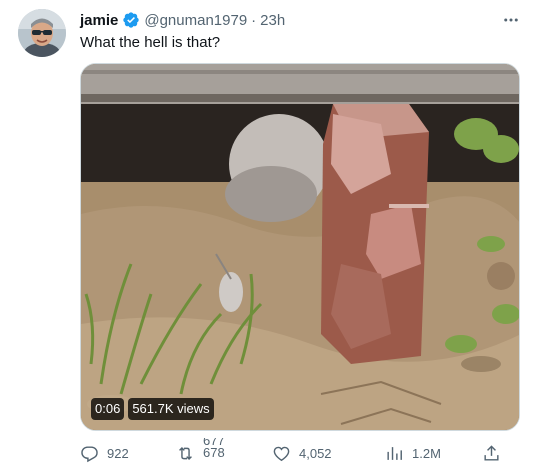  What do you see at coordinates (272, 20) in the screenshot?
I see `timestamp: 23h` at bounding box center [272, 20].